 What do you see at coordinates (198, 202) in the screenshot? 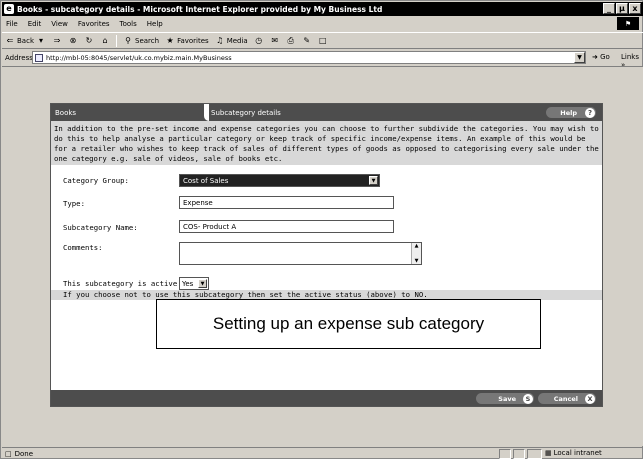
I see `type-value: Expense` at bounding box center [198, 202].